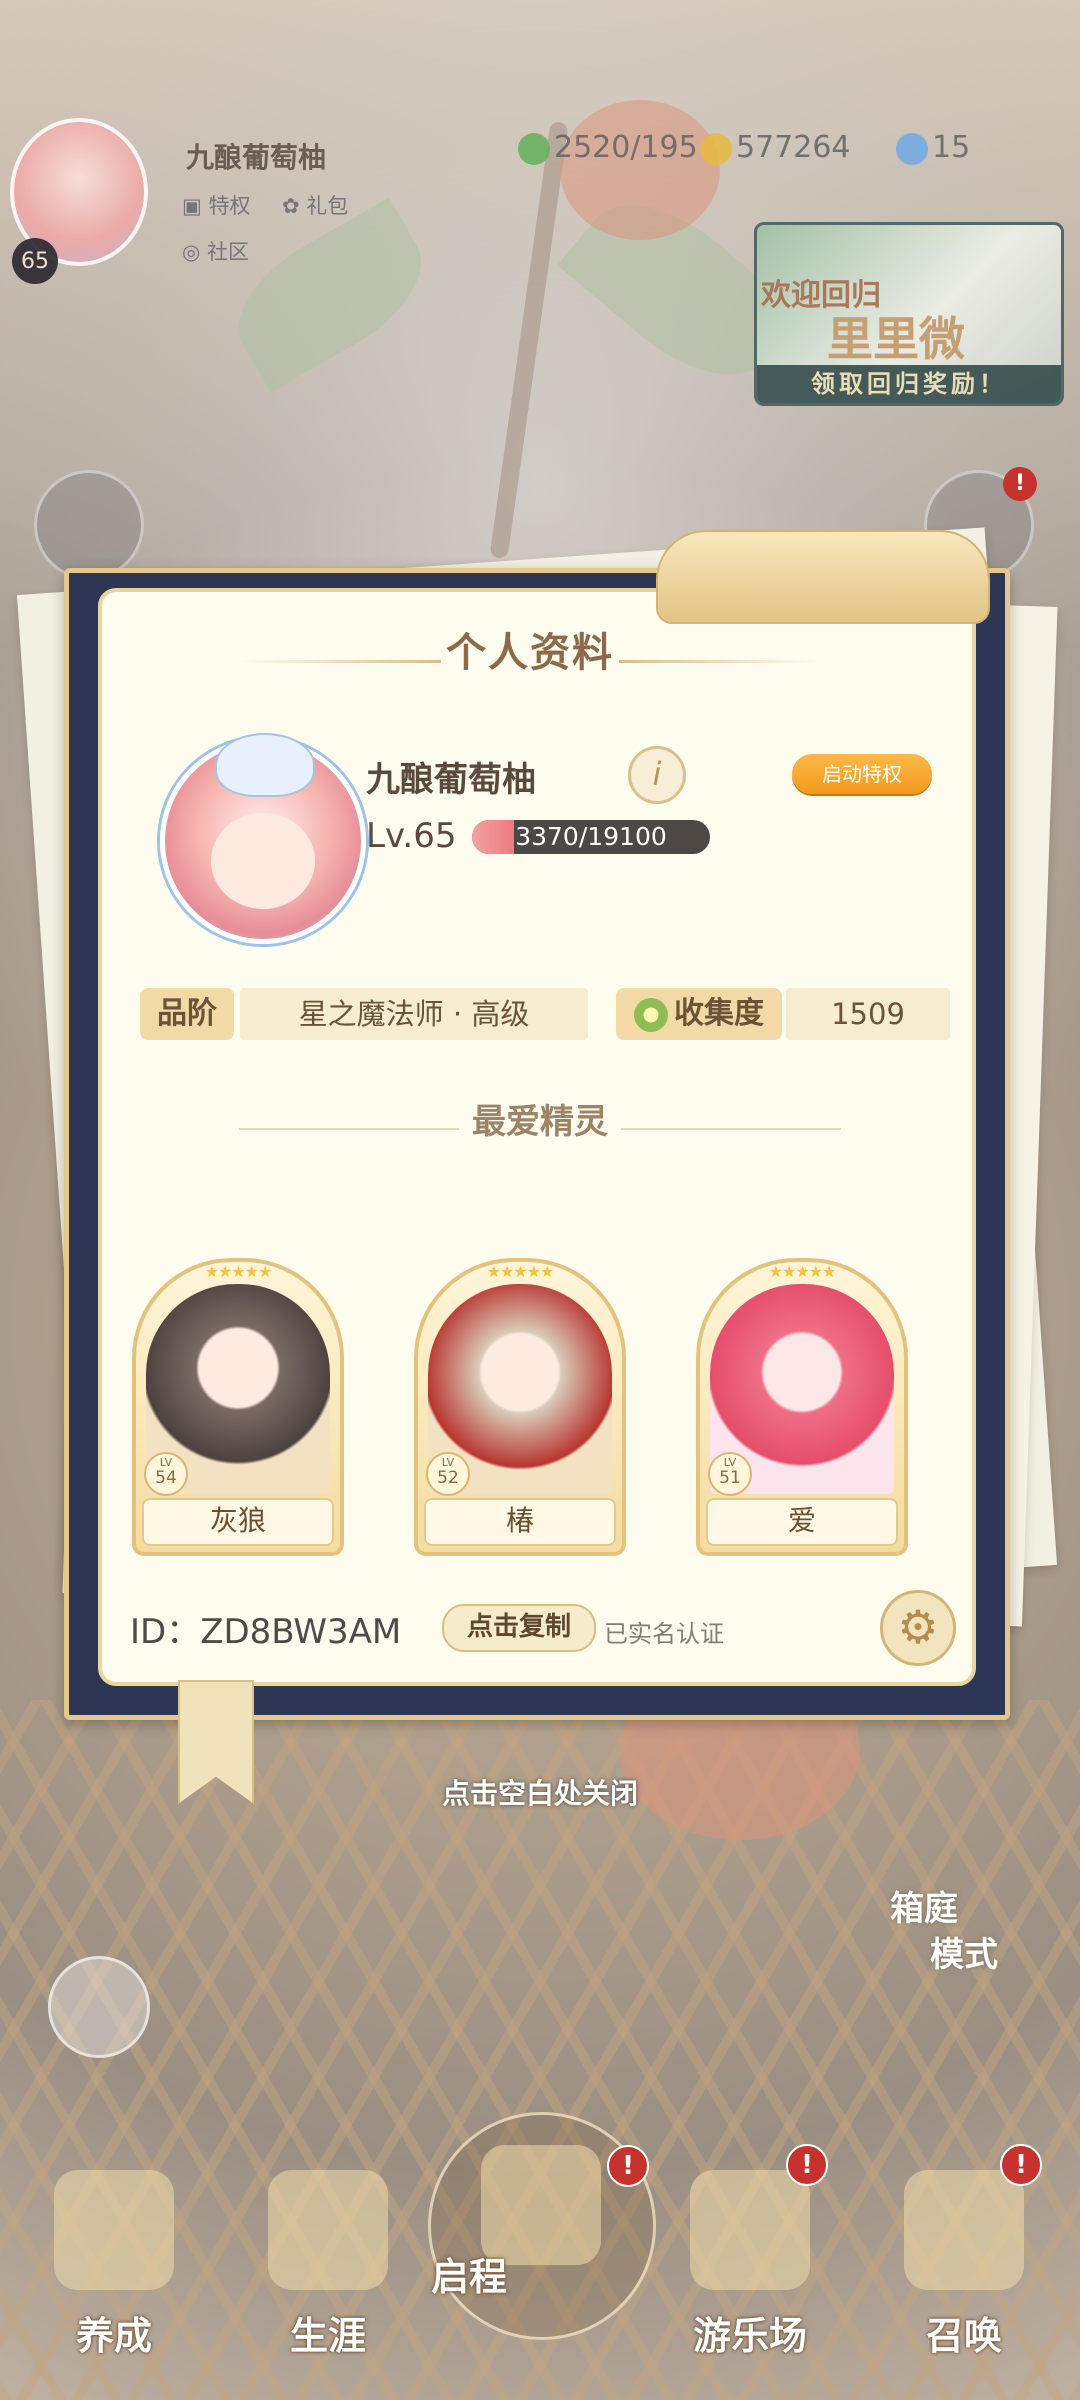  Describe the element at coordinates (909, 384) in the screenshot. I see `banner-cta: 领取回归奖励！` at that location.